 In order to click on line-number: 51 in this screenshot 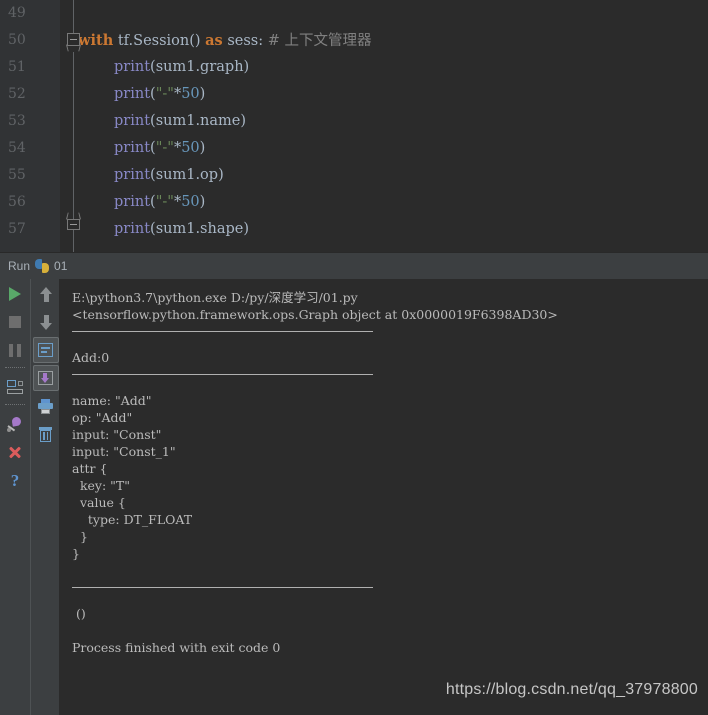, I will do `click(17, 67)`.